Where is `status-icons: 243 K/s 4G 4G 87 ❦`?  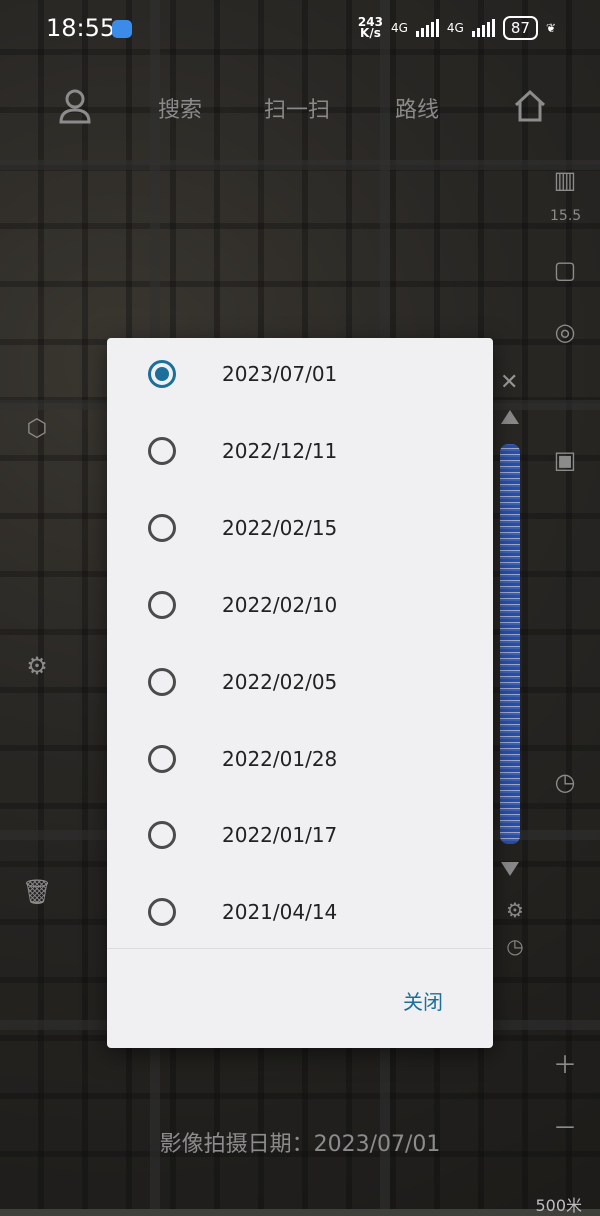 status-icons: 243 K/s 4G 4G 87 ❦ is located at coordinates (457, 28).